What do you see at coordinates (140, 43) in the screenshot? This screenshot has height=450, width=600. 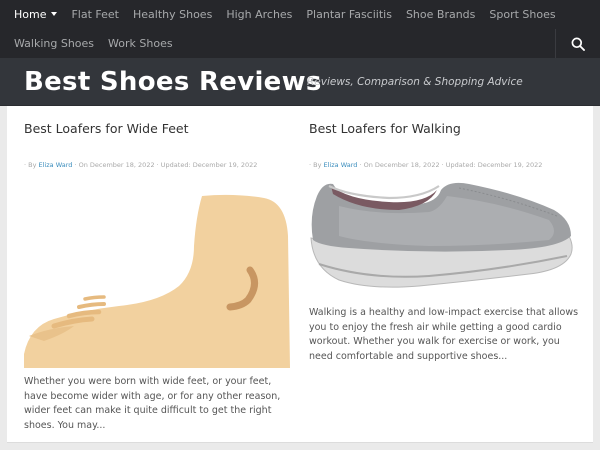 I see `nav-item-work-shoes: Work Shoes` at bounding box center [140, 43].